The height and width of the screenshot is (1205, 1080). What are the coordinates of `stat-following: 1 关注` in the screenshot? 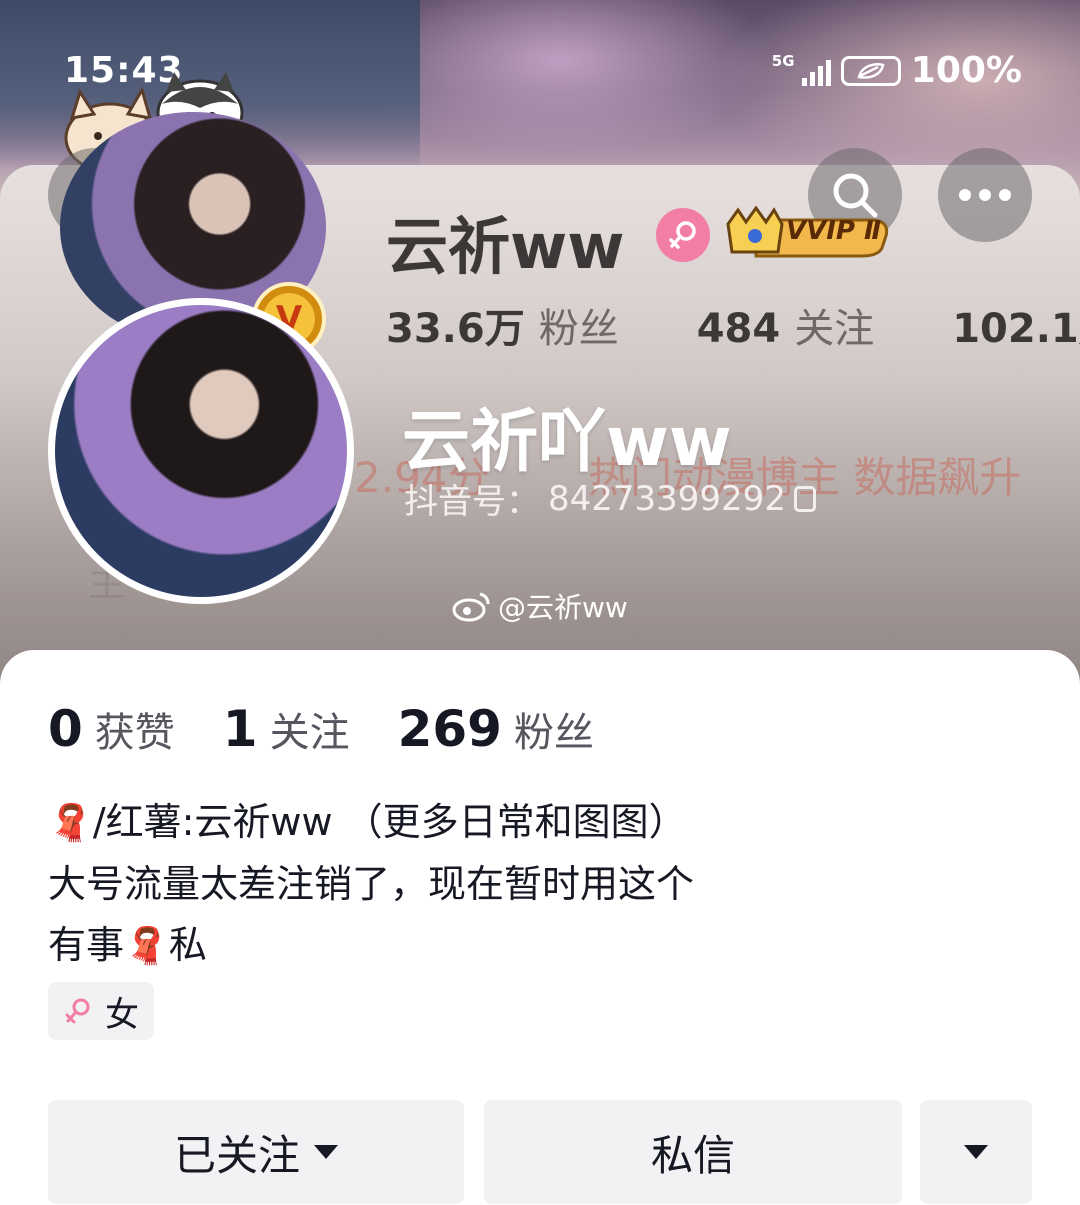 It's located at (286, 729).